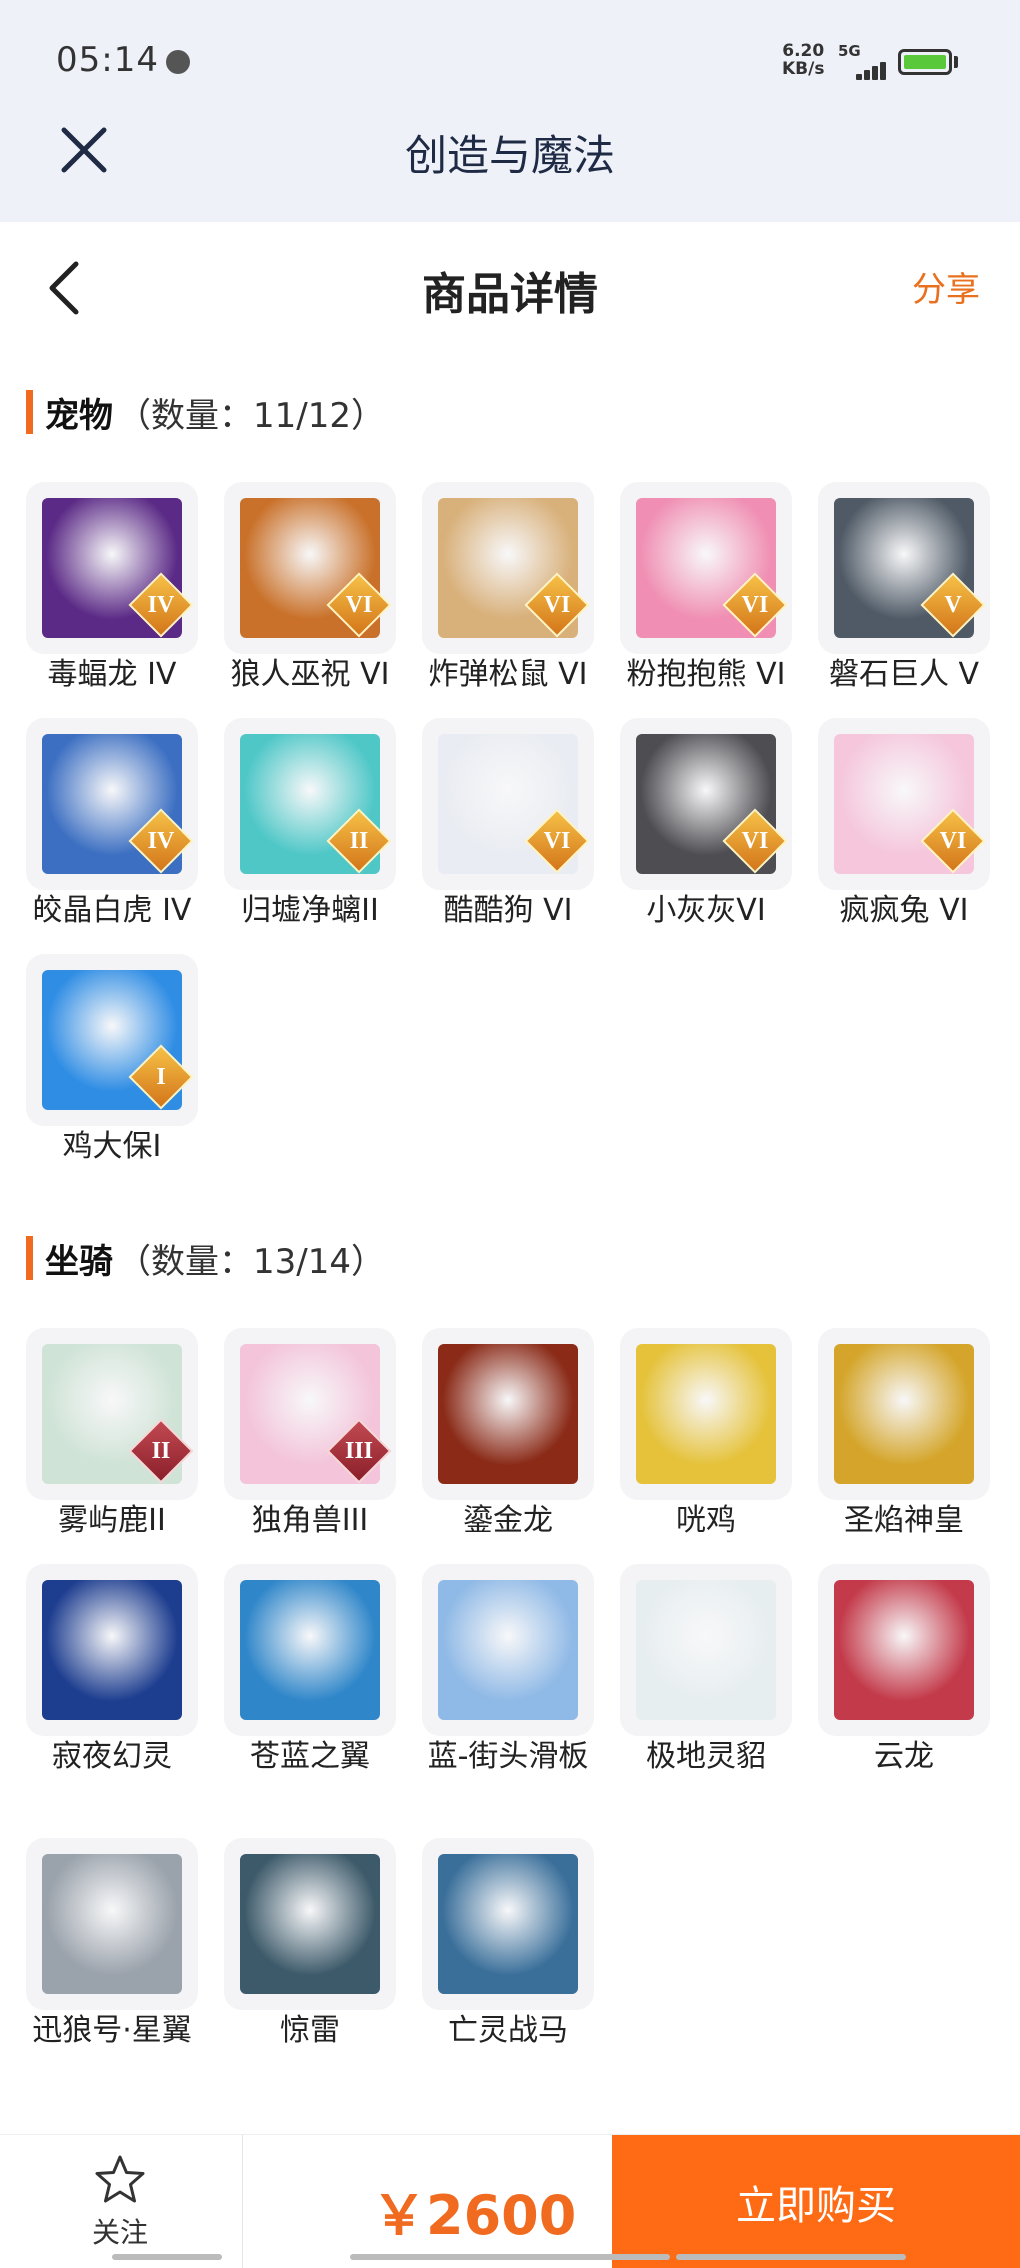 The height and width of the screenshot is (2268, 1020). I want to click on item-label: 独角兽III, so click(310, 1520).